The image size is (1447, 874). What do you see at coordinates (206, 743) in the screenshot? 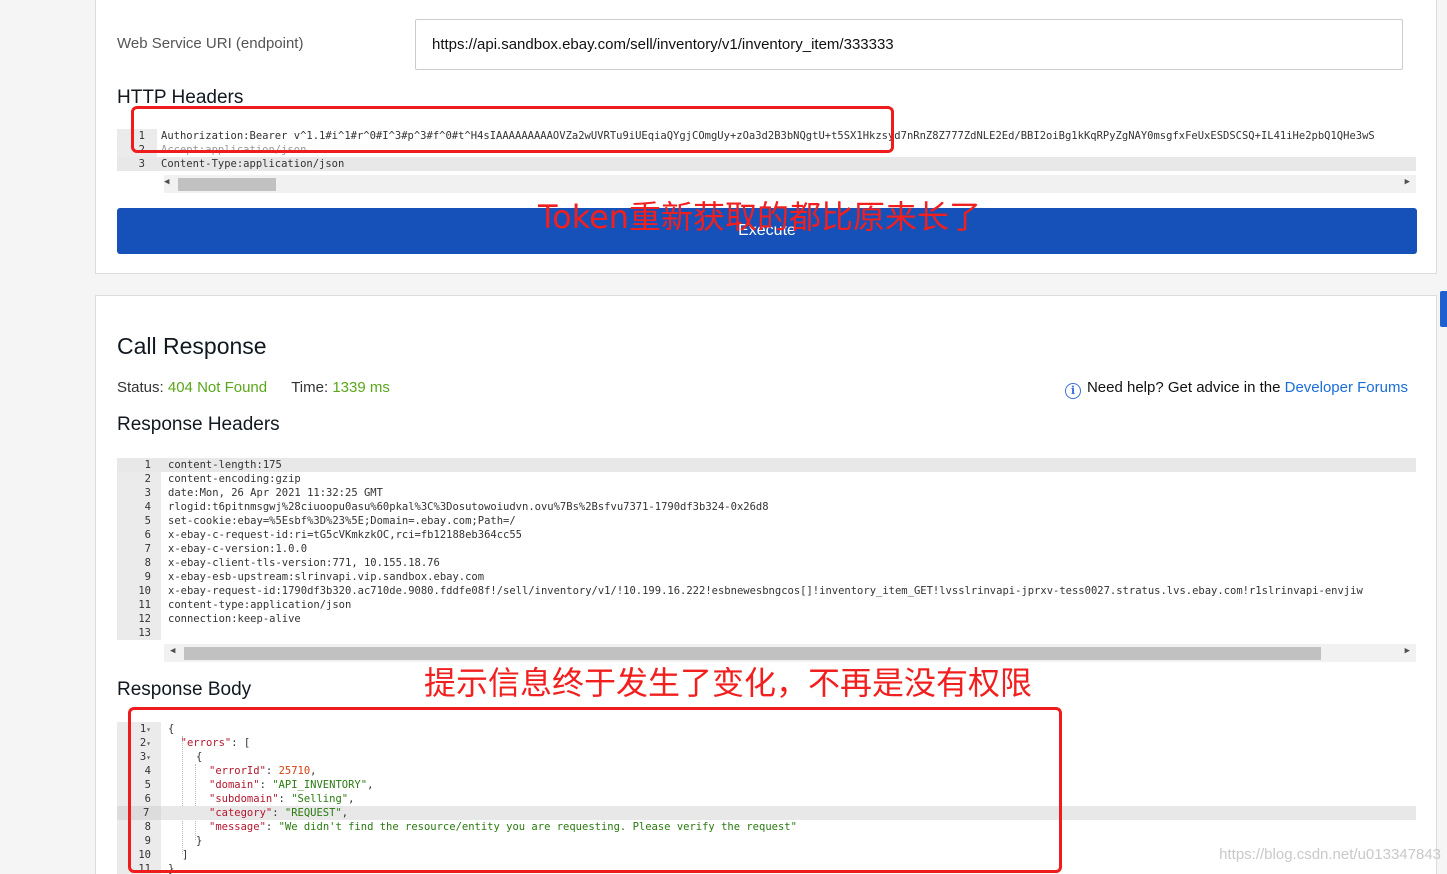
I see `json-key: "errors"` at bounding box center [206, 743].